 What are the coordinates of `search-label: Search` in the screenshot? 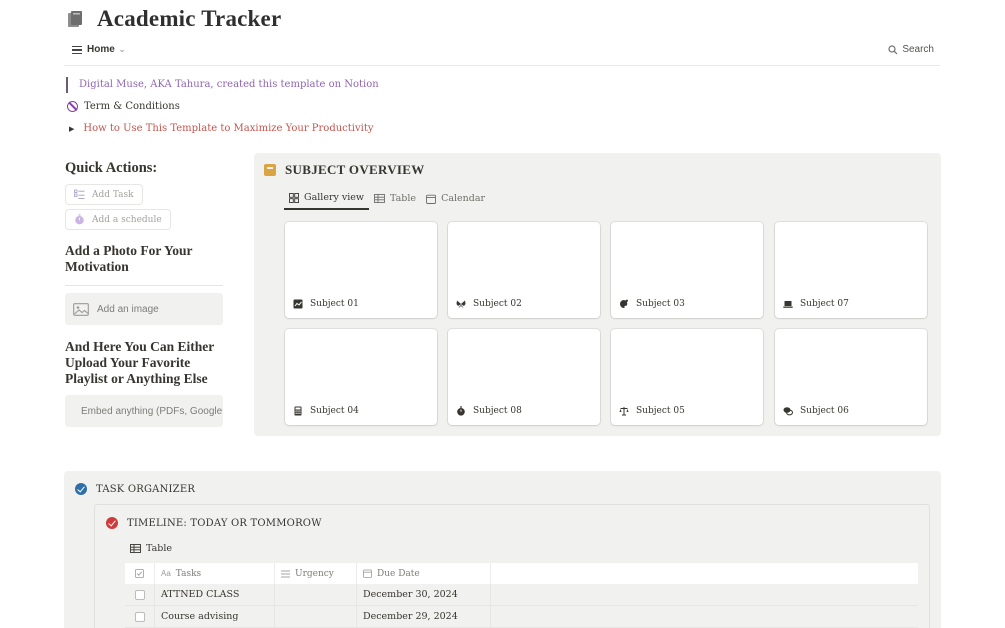 It's located at (918, 49).